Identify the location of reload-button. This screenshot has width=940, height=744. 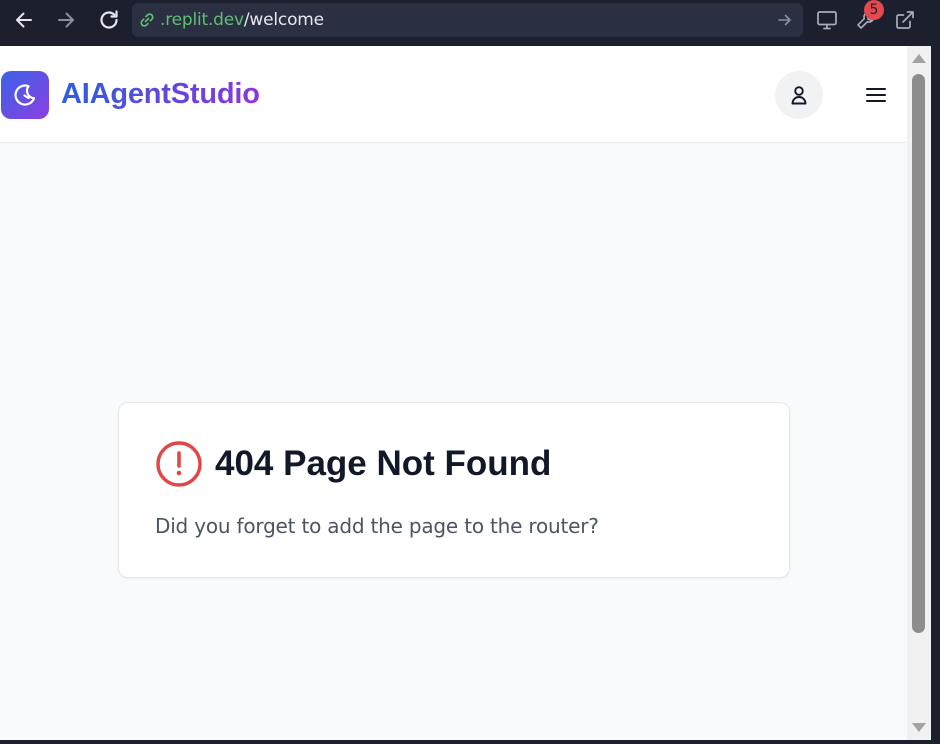
(109, 20).